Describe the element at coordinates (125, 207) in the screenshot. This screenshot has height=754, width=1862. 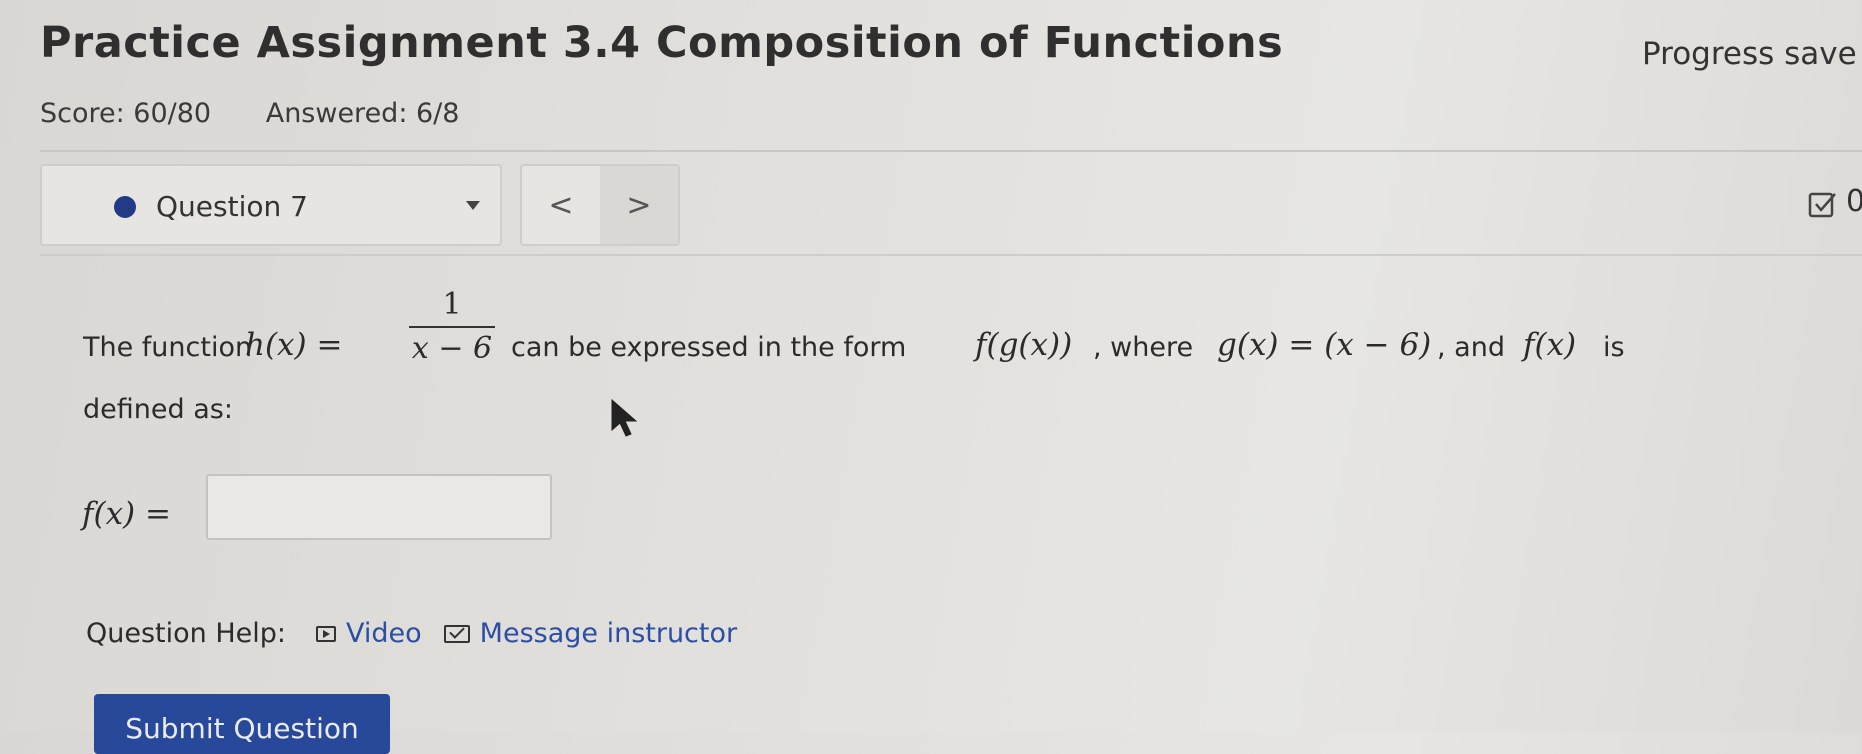
I see `question-status-dot-icon` at that location.